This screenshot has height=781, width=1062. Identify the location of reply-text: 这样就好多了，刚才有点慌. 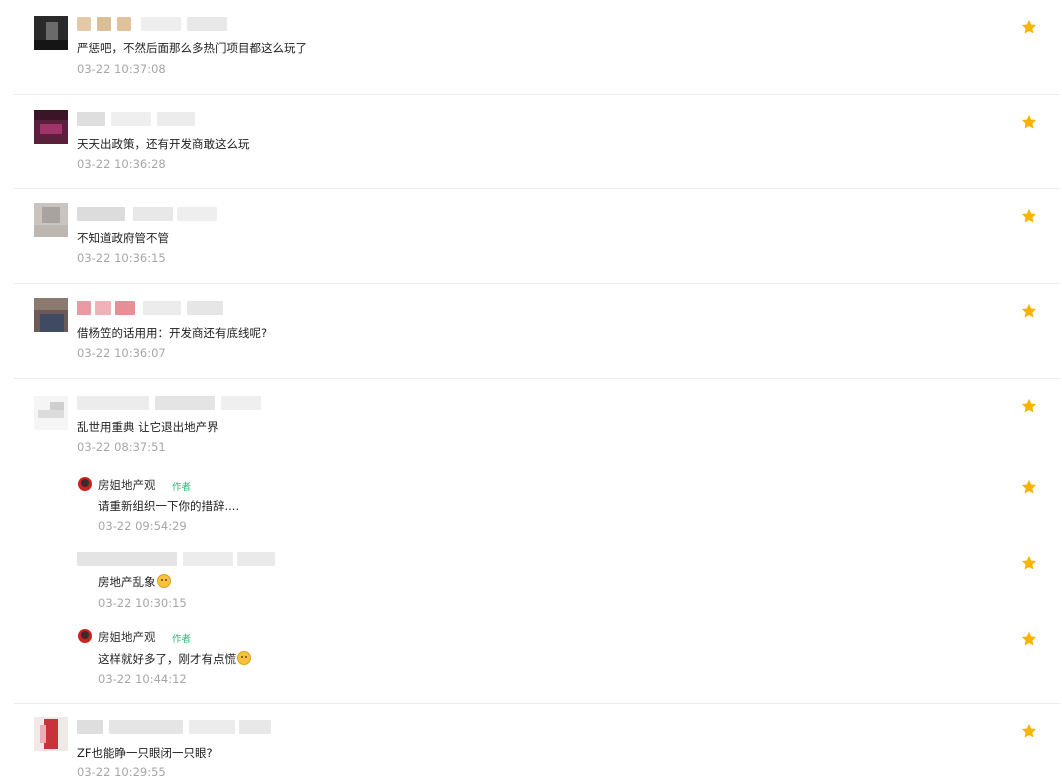
(174, 659).